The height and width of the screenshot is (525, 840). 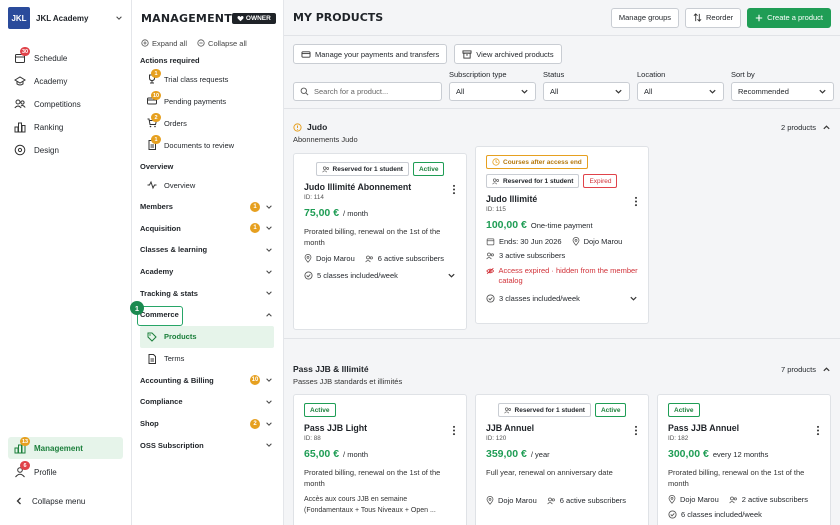 I want to click on nav-item-management: 13 Management, so click(x=65, y=448).